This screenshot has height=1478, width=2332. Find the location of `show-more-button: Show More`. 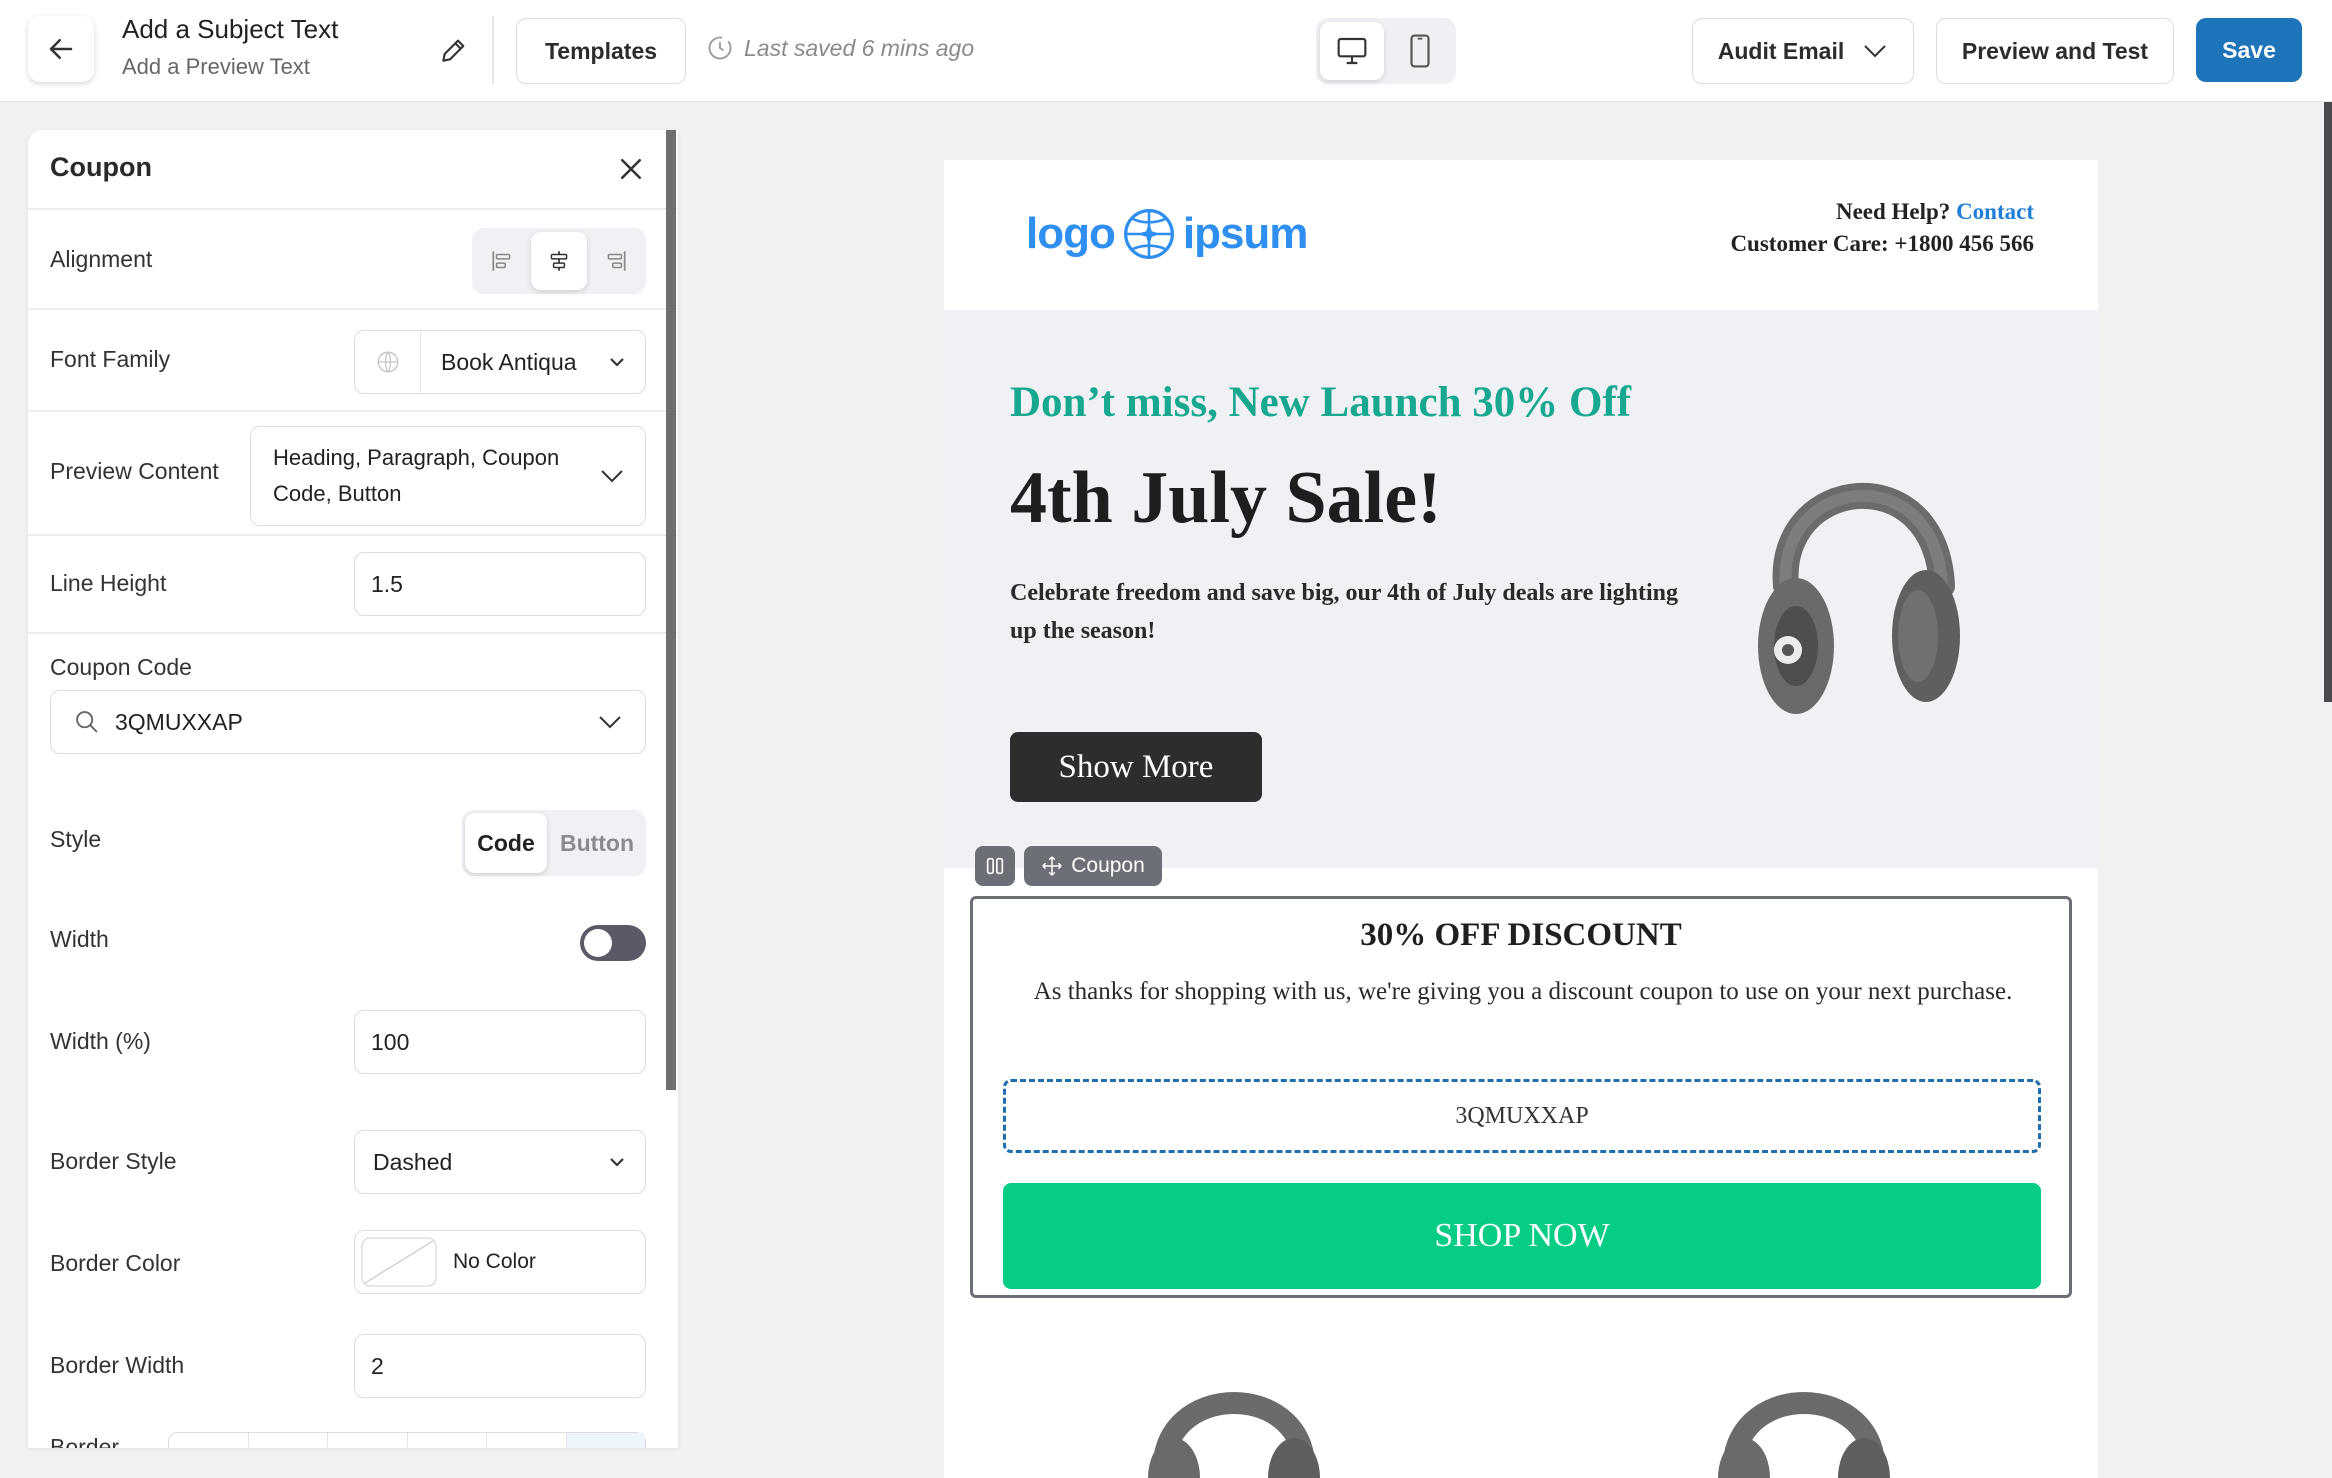

show-more-button: Show More is located at coordinates (1136, 767).